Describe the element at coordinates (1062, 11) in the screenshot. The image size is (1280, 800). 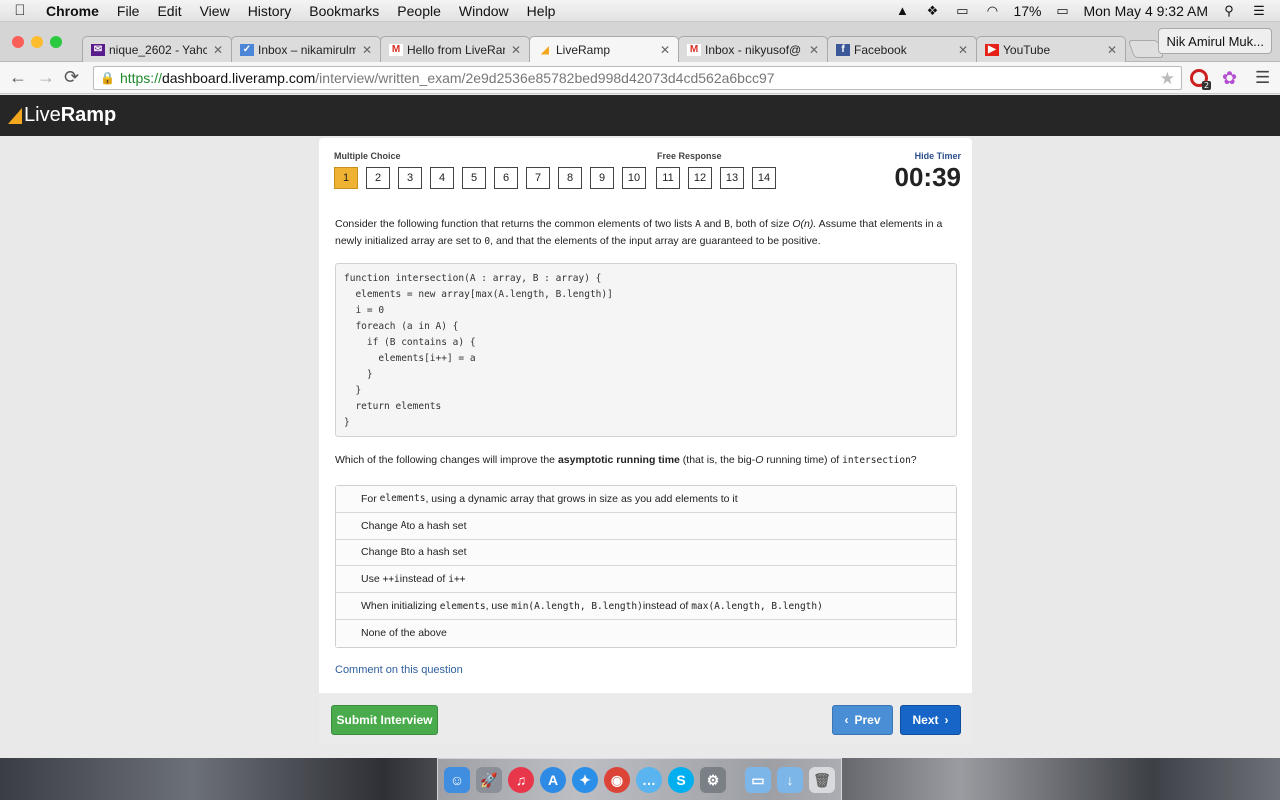
I see `battery-icon: ▭` at that location.